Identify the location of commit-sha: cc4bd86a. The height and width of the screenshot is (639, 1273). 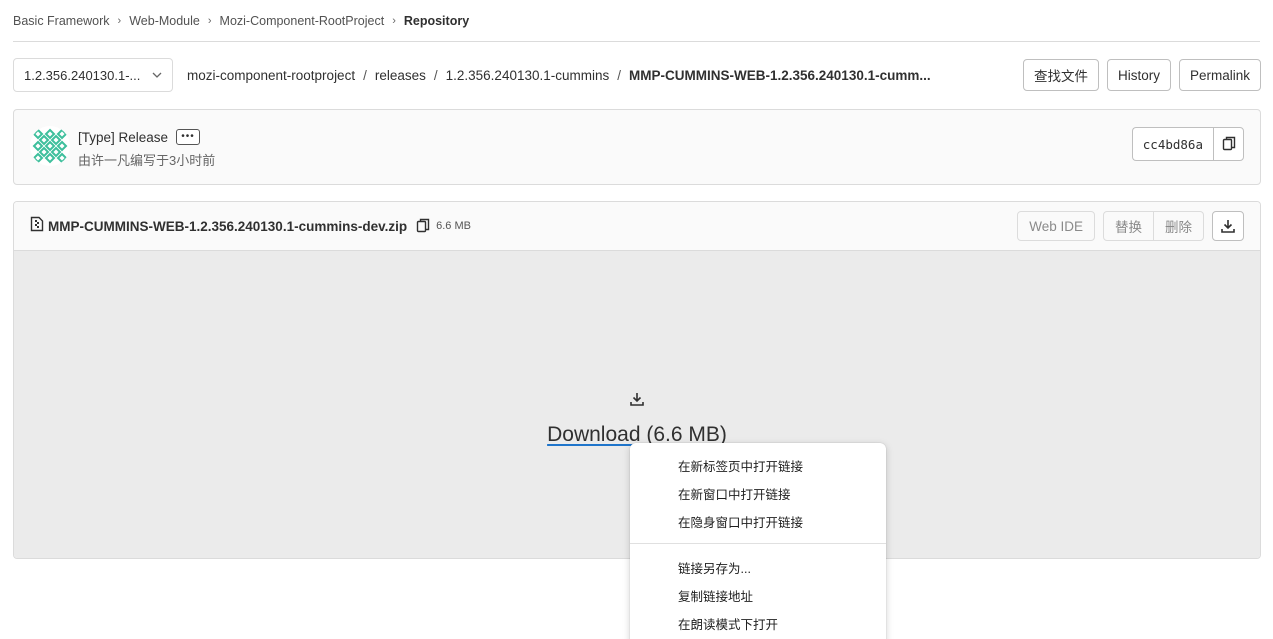
(1172, 144).